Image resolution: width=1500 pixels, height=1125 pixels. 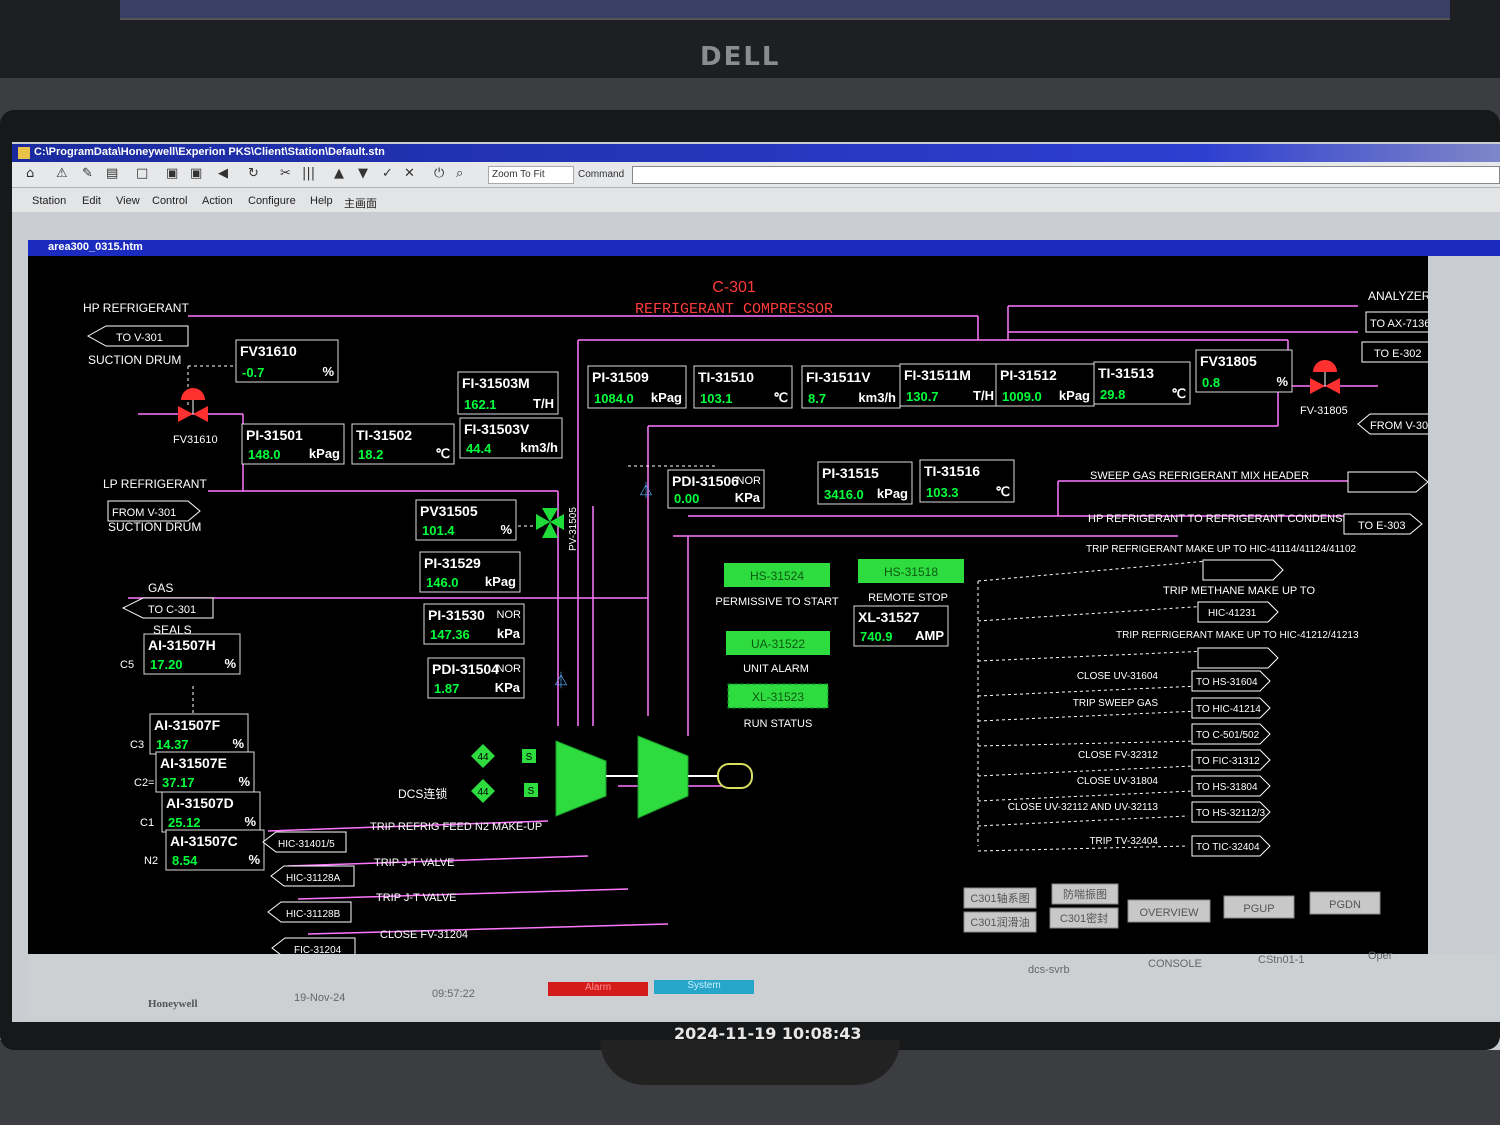 I want to click on from-v302-arrow: FROM V-302, so click(x=1392, y=424).